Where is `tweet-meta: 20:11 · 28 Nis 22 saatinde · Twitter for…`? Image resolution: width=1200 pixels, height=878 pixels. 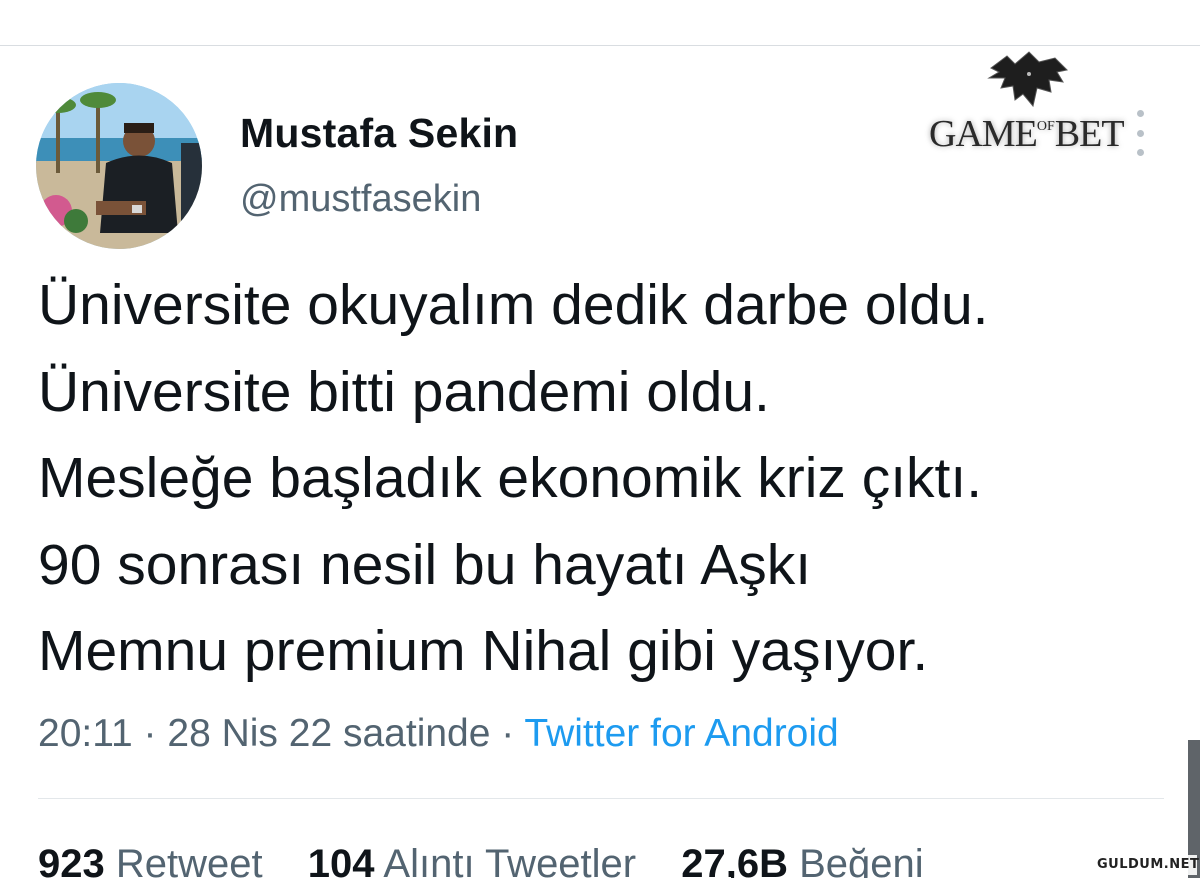 tweet-meta: 20:11 · 28 Nis 22 saatinde · Twitter for… is located at coordinates (438, 734).